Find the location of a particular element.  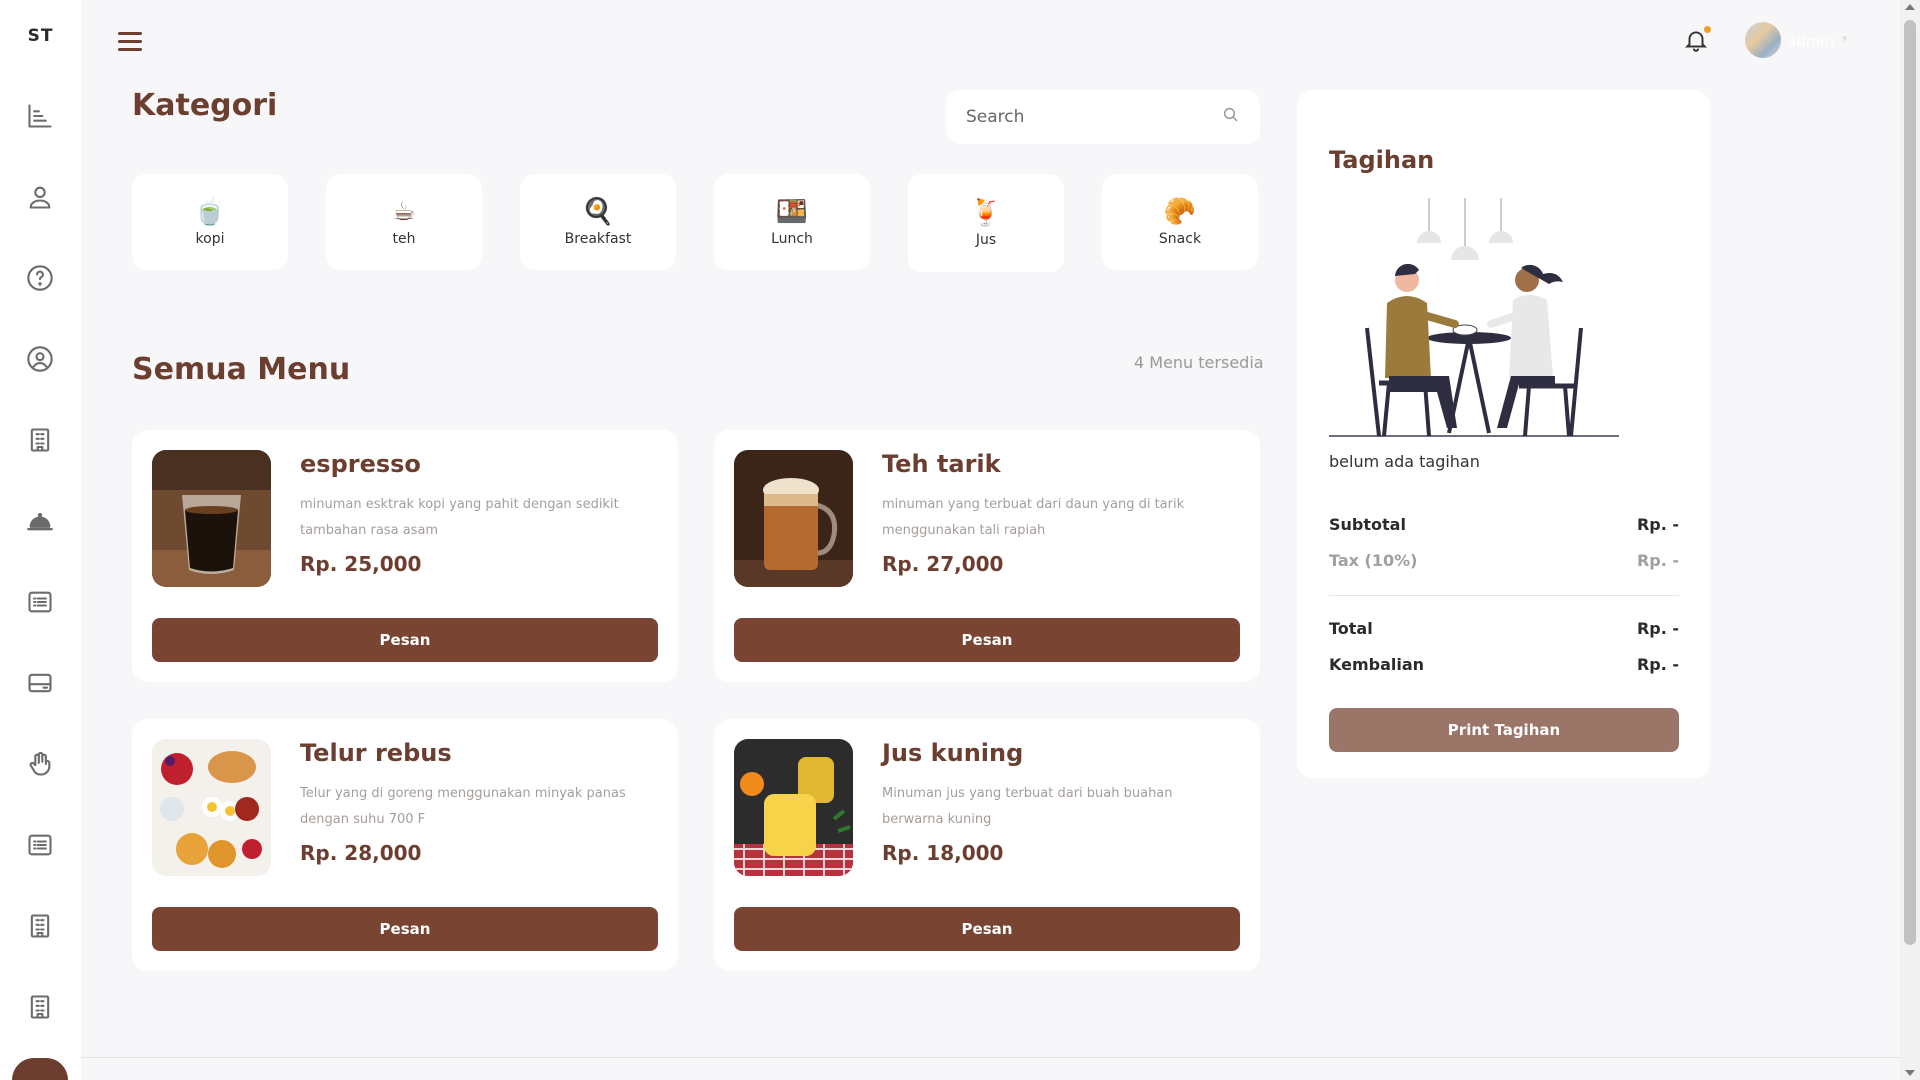

tax-row: Tax (10%) Rp. - is located at coordinates (1504, 560).